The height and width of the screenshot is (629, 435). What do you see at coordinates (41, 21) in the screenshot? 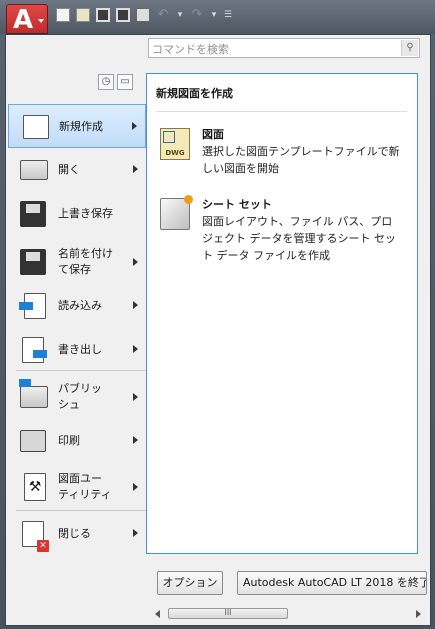
I see `chevron-down-icon` at bounding box center [41, 21].